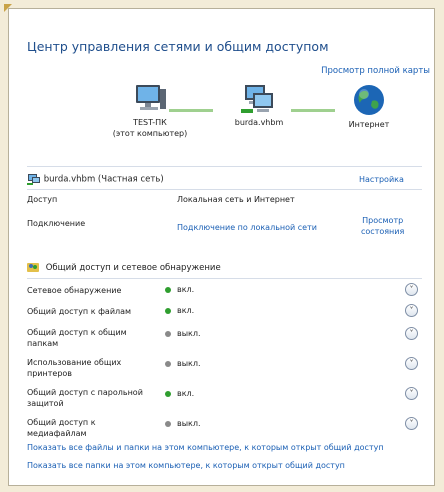 This screenshot has width=444, height=492. What do you see at coordinates (247, 227) in the screenshot?
I see `connection-link: Подключение по локальной сети` at bounding box center [247, 227].